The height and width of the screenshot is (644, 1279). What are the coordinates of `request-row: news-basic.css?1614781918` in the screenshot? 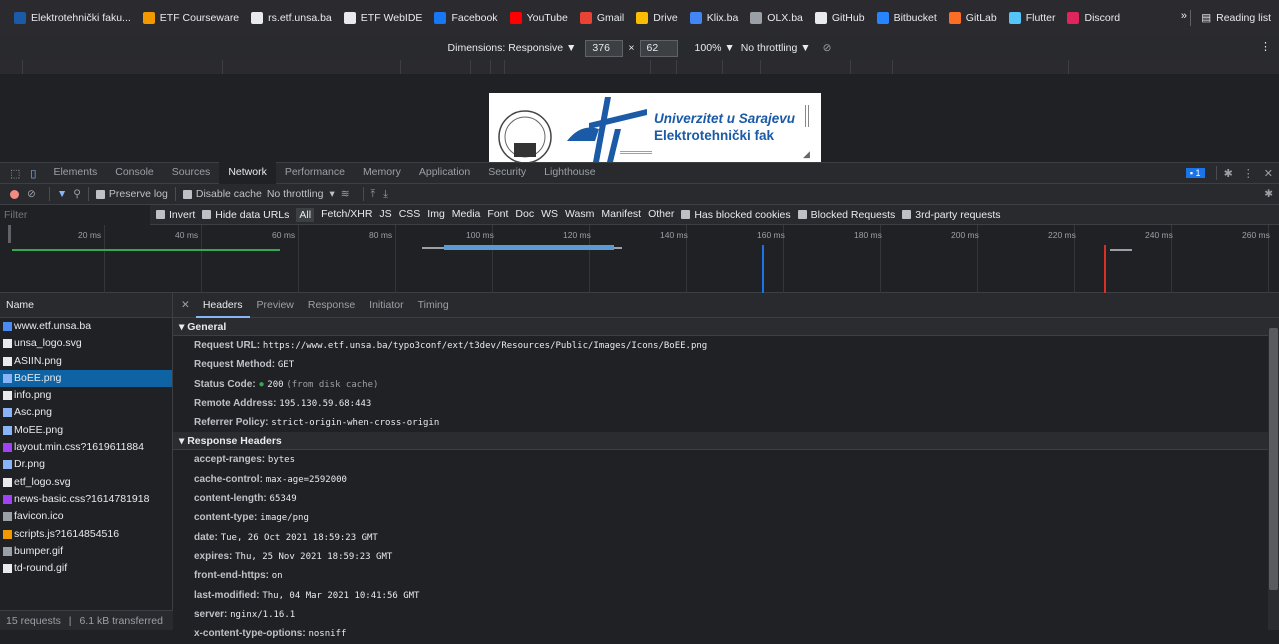 It's located at (86, 499).